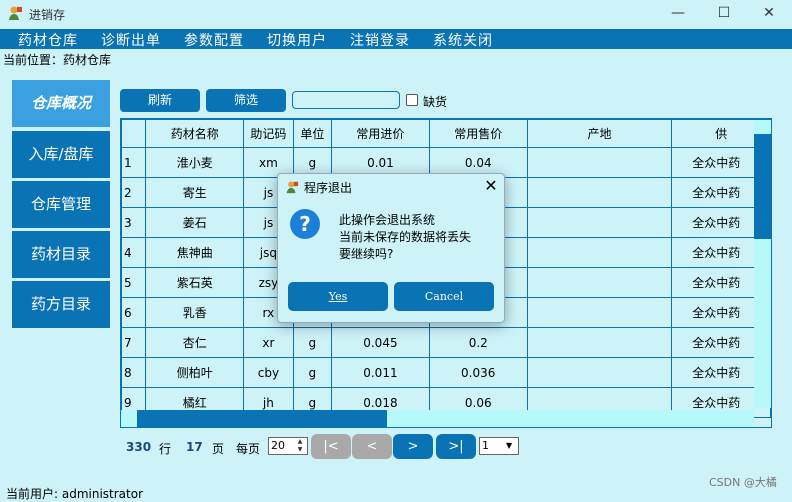 The image size is (792, 502). I want to click on app-logo-icon, so click(292, 187).